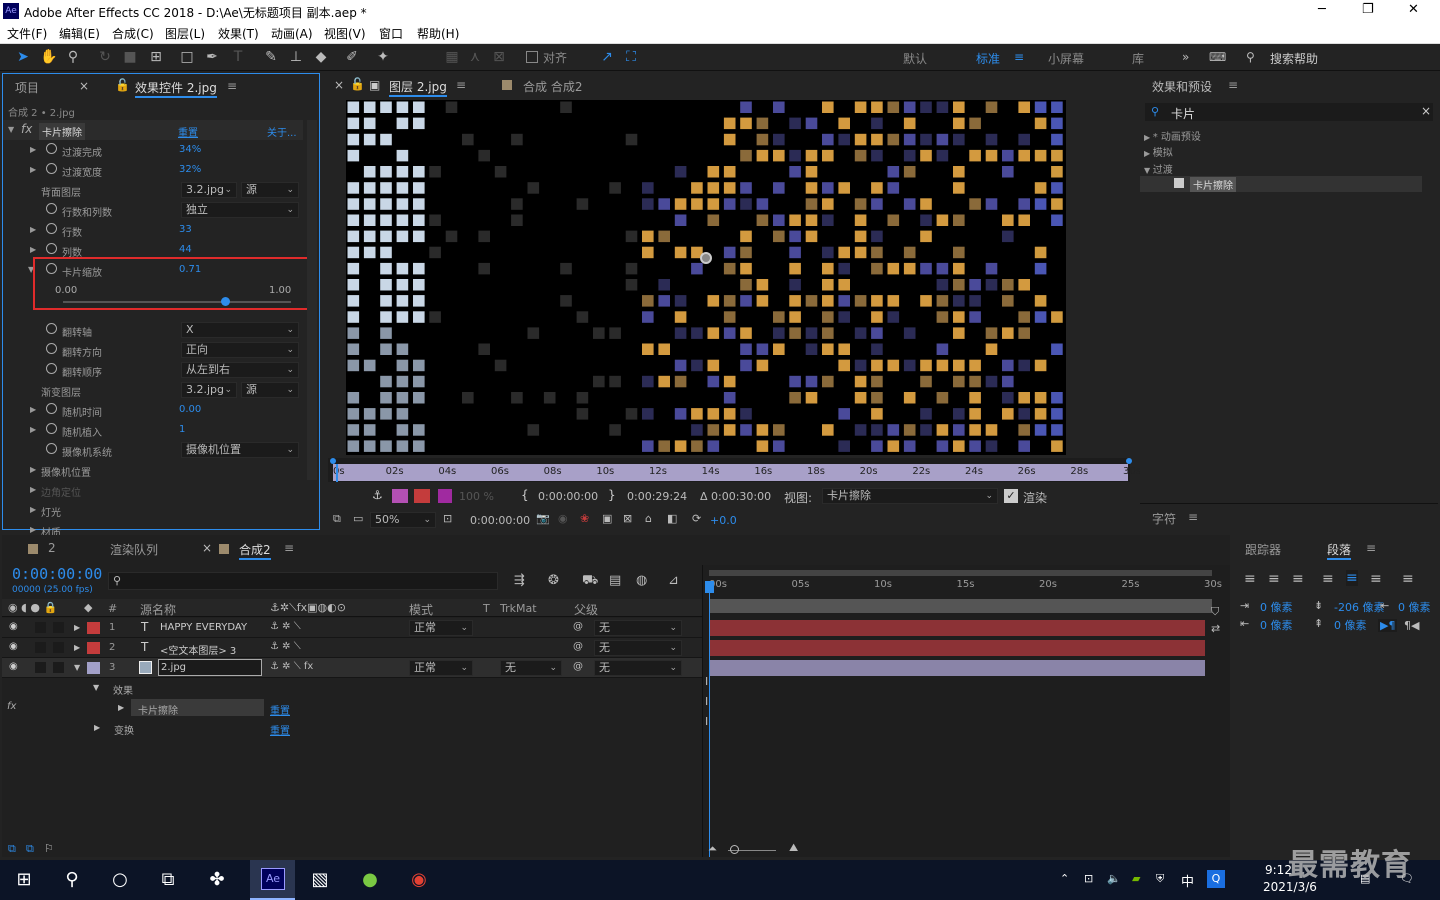 This screenshot has height=900, width=1440. Describe the element at coordinates (960, 573) in the screenshot. I see `work-area-bar` at that location.